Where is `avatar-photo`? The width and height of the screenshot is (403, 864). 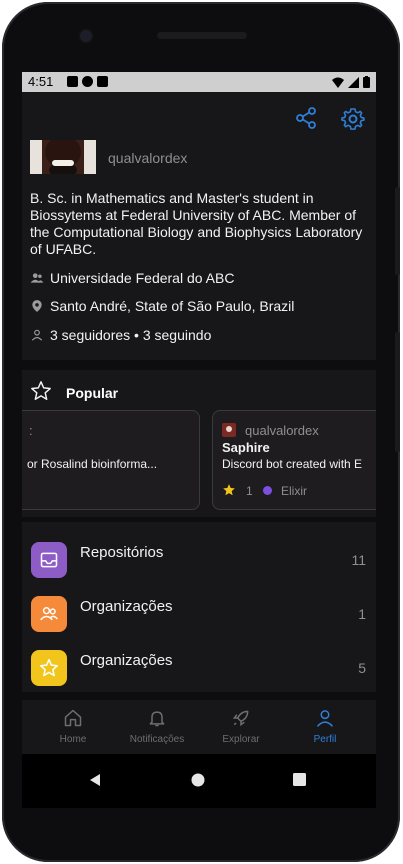
avatar-photo is located at coordinates (63, 157).